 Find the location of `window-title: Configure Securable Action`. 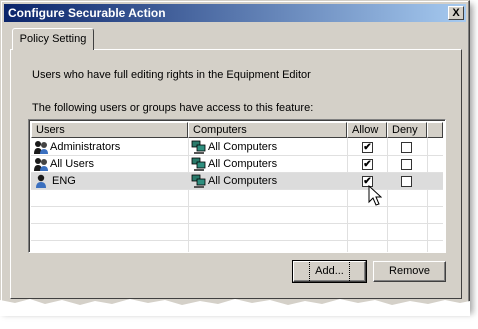

window-title: Configure Securable Action is located at coordinates (87, 13).